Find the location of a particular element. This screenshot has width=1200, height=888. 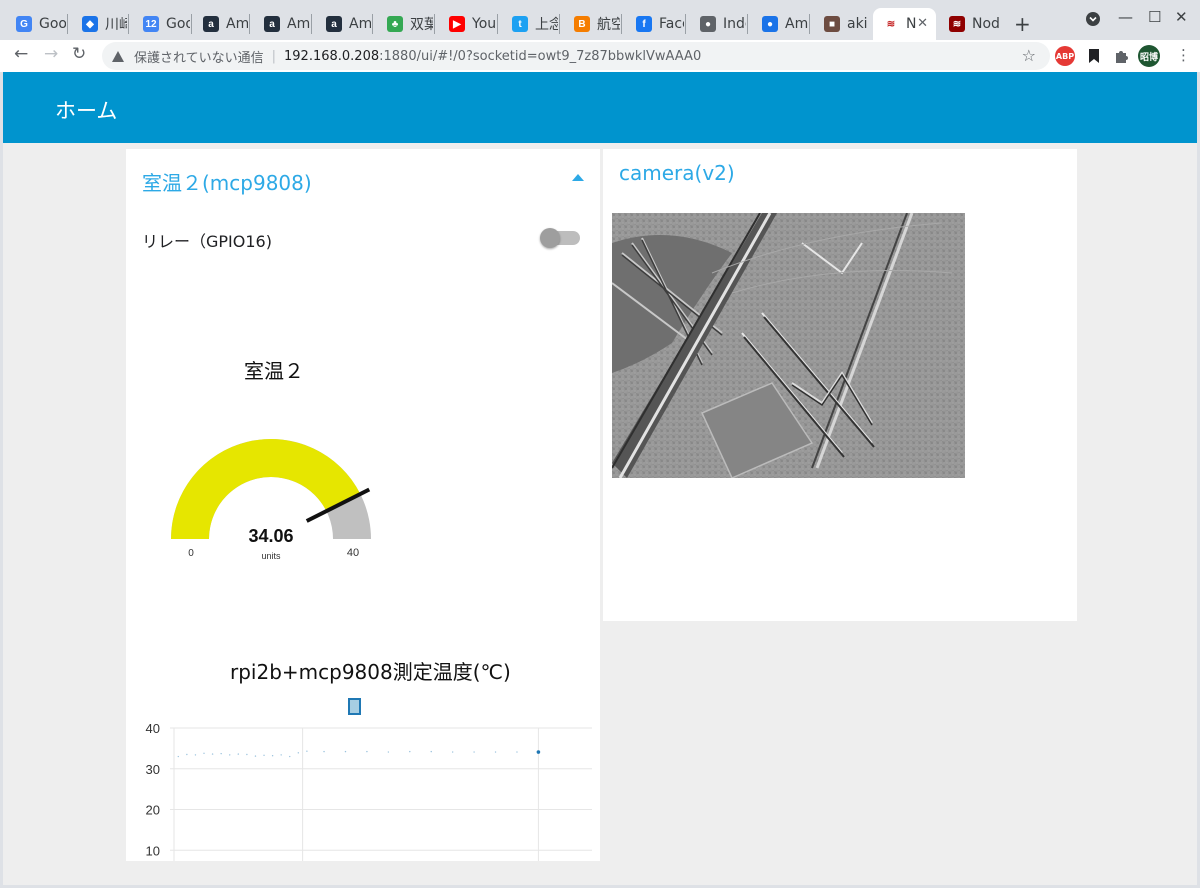

browser-tab: ≋ N ✕ is located at coordinates (904, 24).